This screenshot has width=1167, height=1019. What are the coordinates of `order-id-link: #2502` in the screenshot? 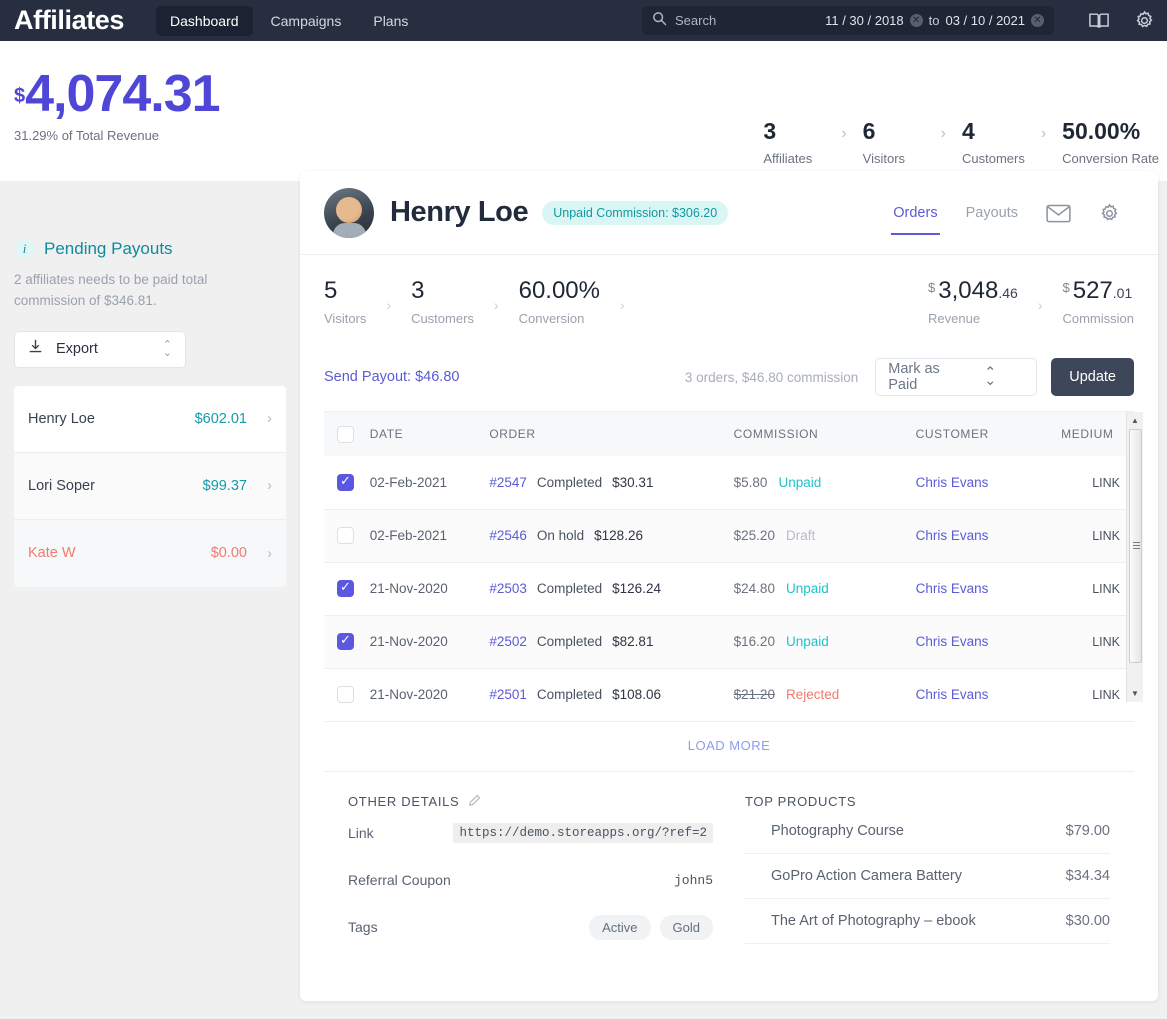 It's located at (508, 641).